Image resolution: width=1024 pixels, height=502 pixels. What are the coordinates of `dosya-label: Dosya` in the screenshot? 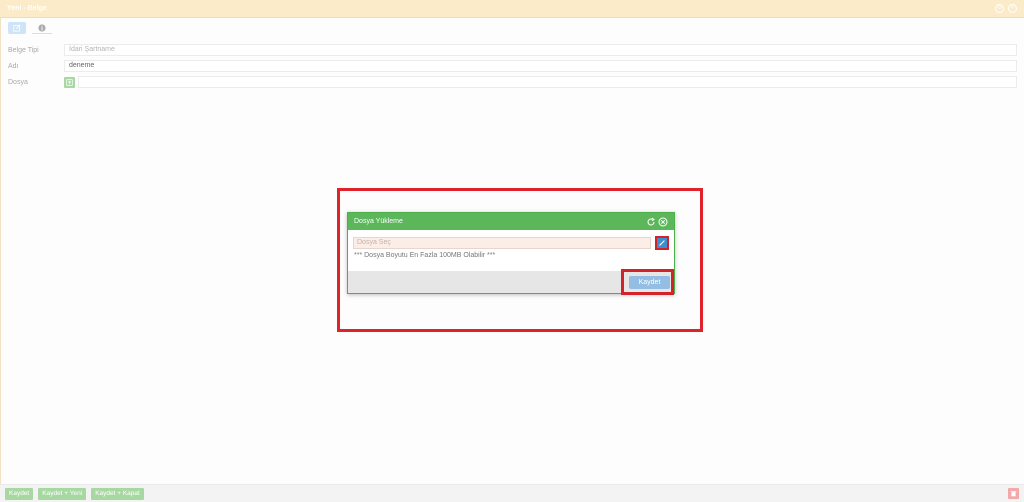 It's located at (18, 82).